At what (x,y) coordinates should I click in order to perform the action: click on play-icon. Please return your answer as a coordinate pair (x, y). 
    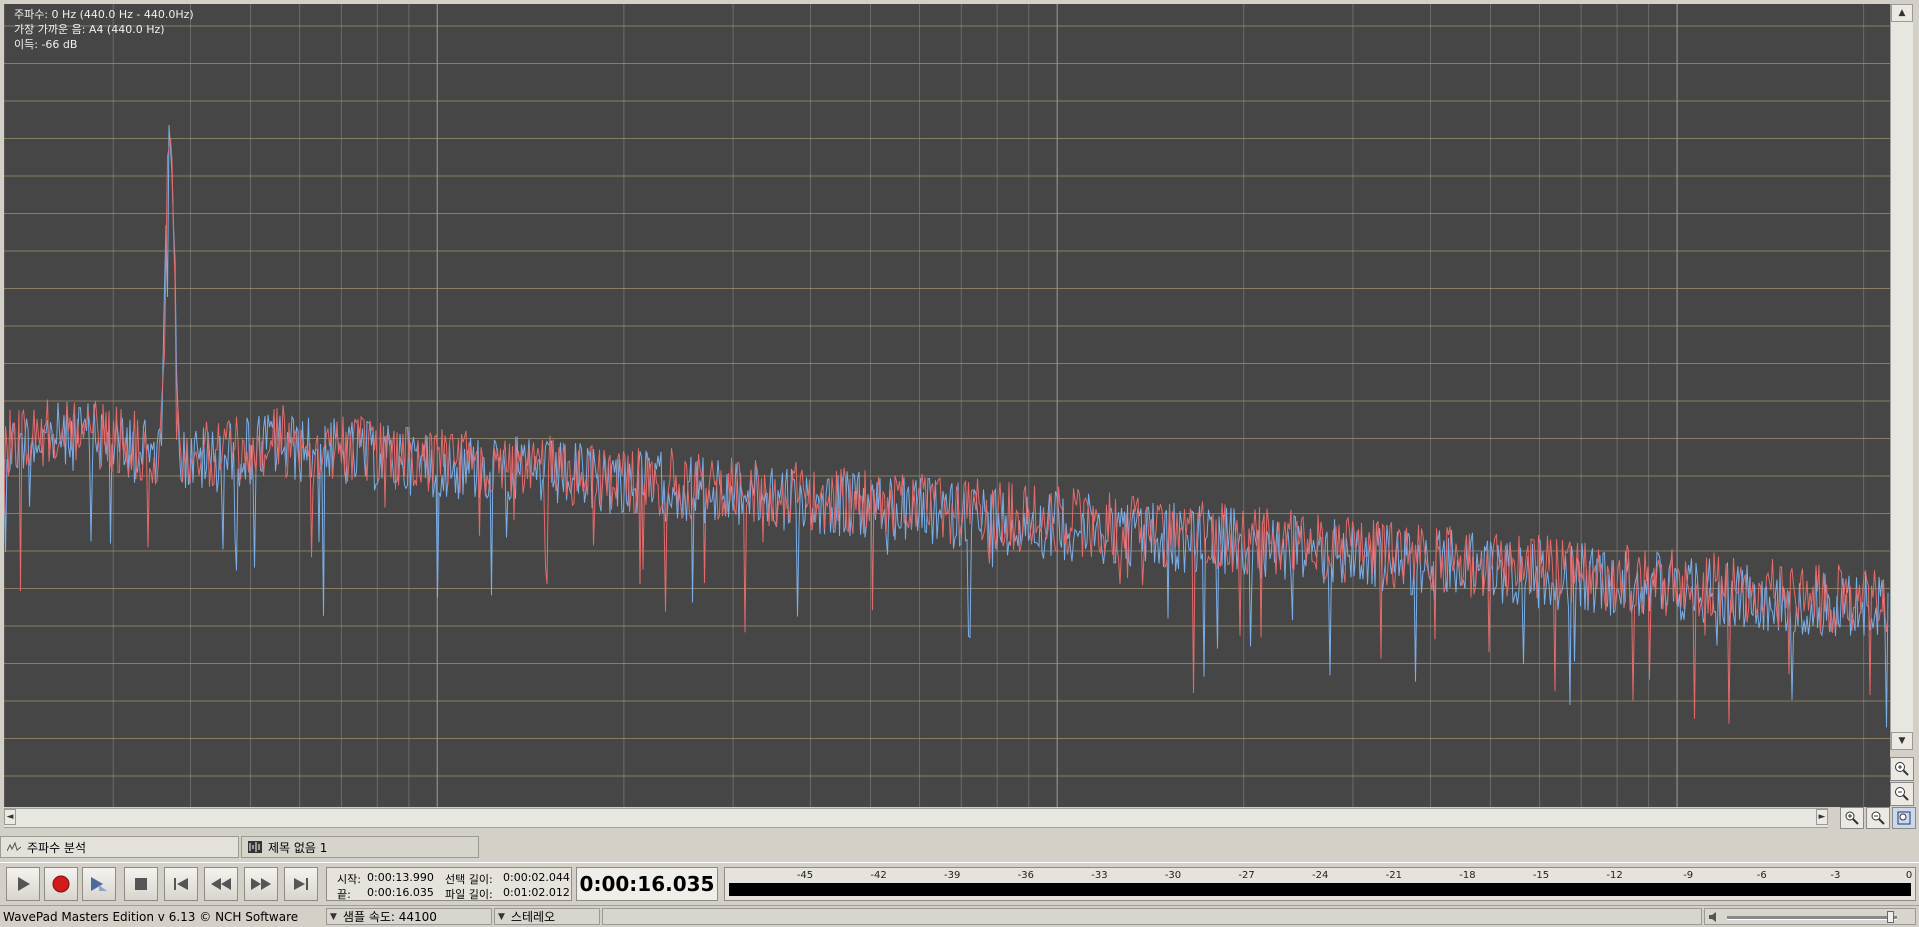
    Looking at the image, I should click on (24, 884).